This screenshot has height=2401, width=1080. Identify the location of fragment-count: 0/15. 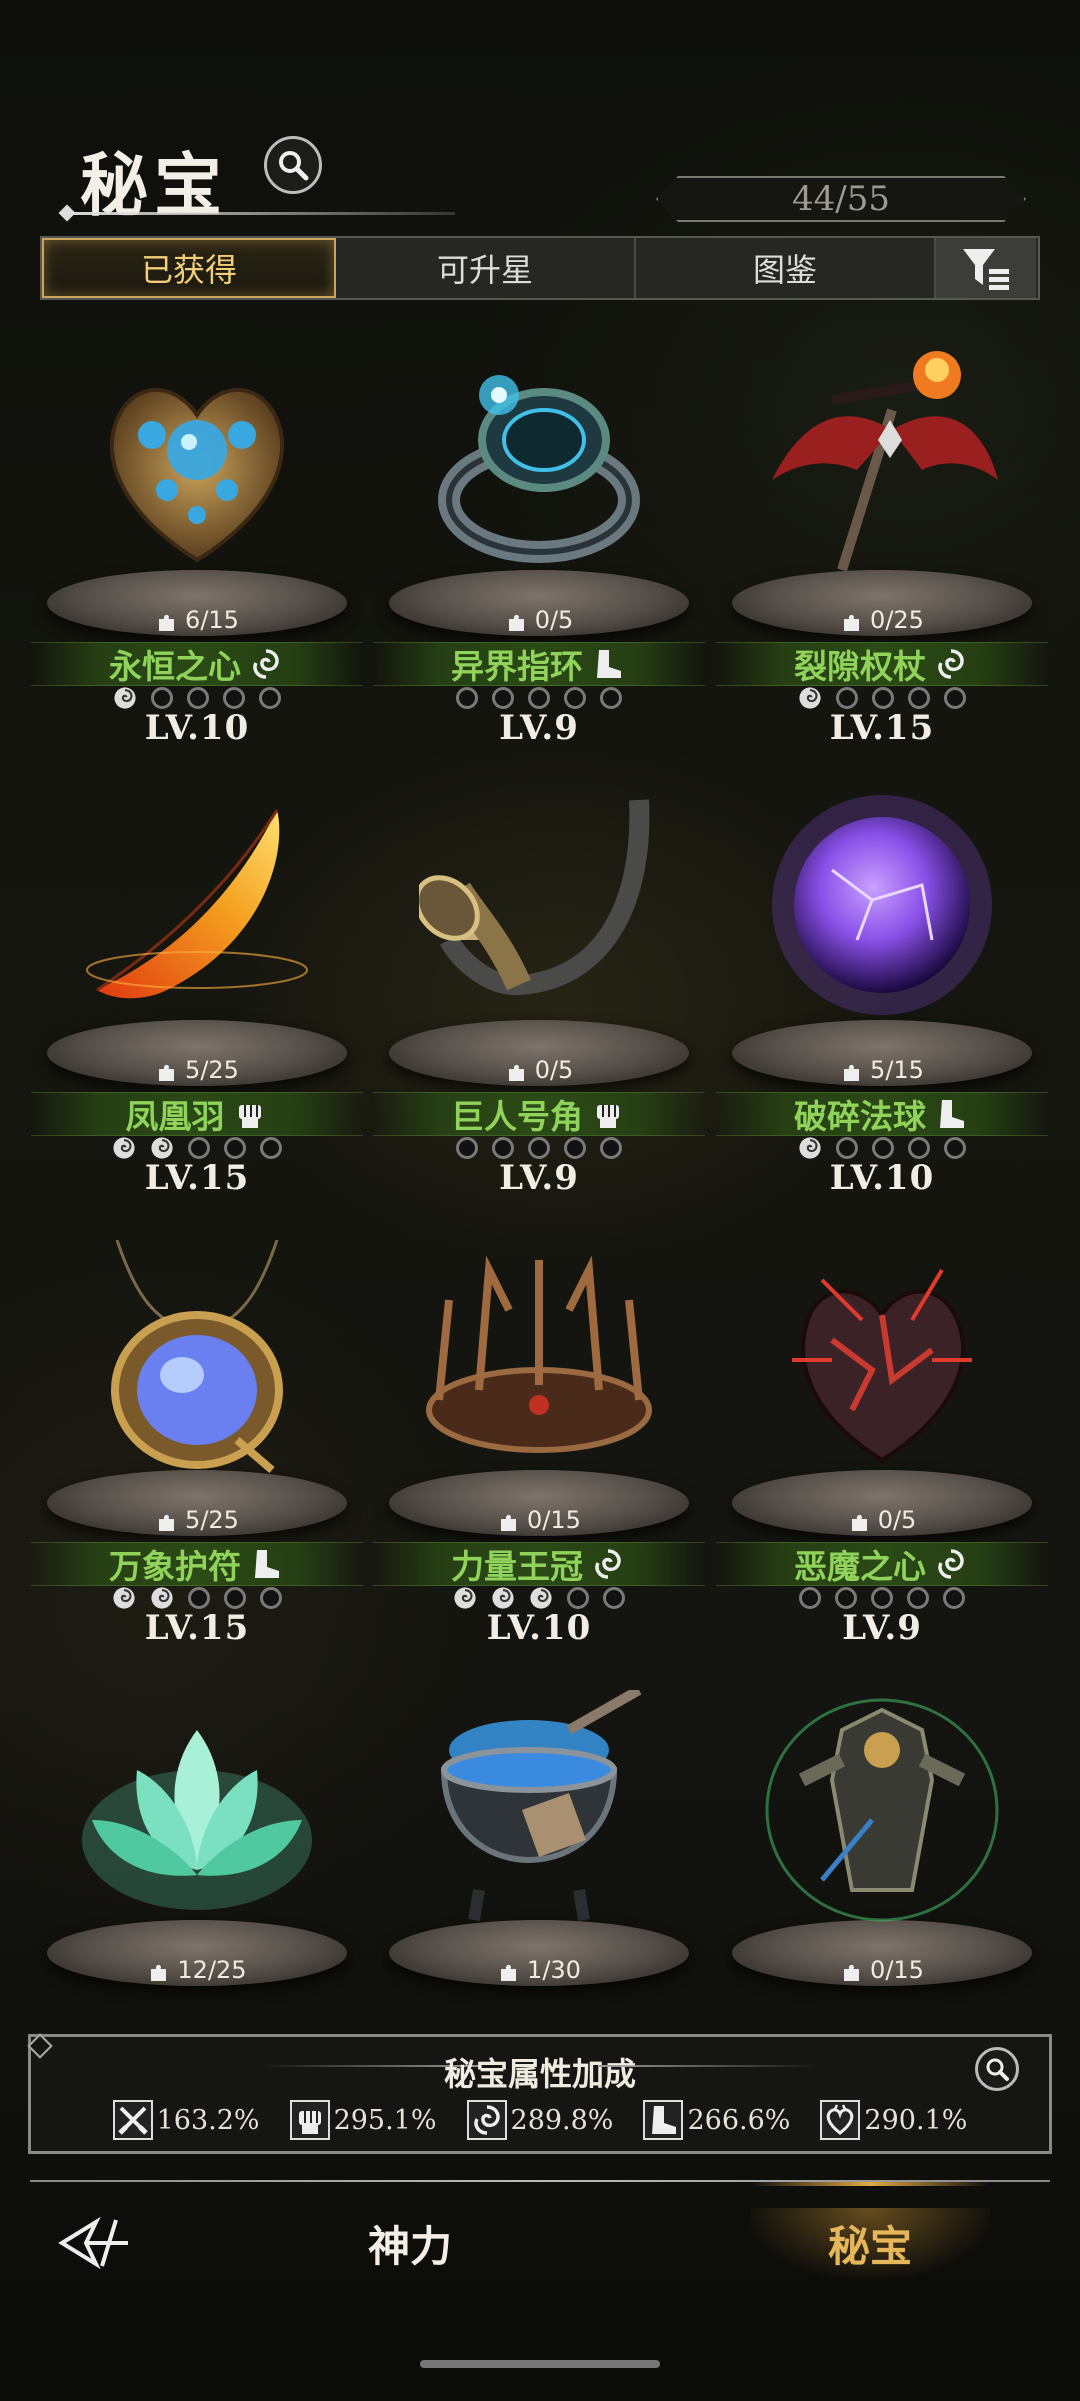
(882, 1970).